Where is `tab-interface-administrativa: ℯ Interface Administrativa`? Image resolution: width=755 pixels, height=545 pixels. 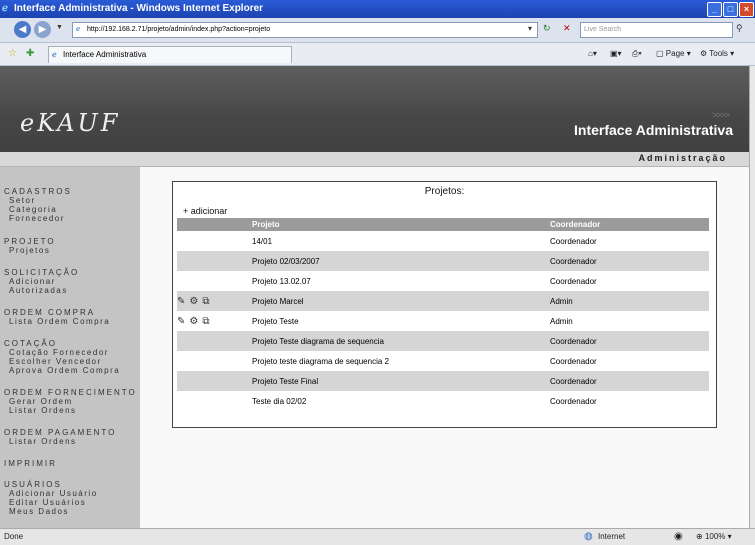
tab-interface-administrativa: ℯ Interface Administrativa is located at coordinates (170, 54).